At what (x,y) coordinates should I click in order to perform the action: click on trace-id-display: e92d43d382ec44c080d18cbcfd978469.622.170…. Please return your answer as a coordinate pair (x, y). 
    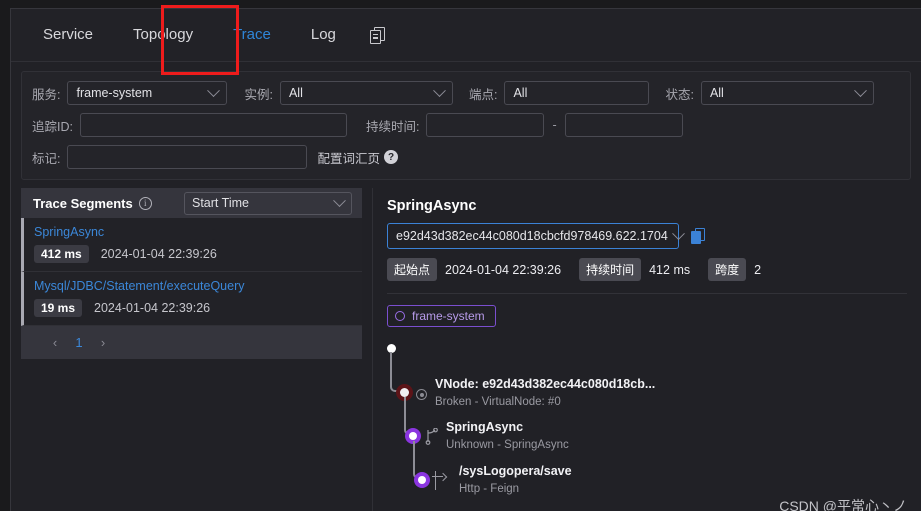
    Looking at the image, I should click on (532, 236).